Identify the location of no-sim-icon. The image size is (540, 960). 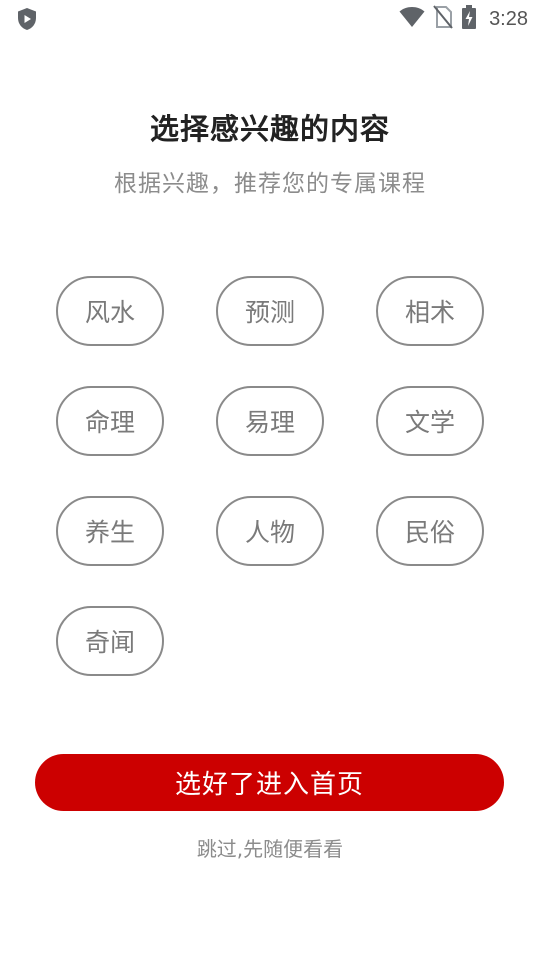
(443, 19).